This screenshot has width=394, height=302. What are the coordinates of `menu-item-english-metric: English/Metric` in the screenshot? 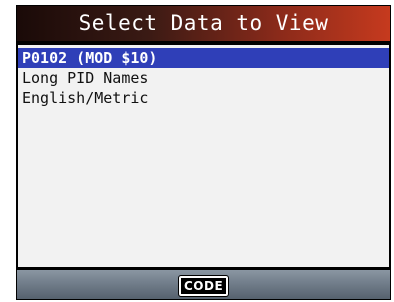 It's located at (203, 98).